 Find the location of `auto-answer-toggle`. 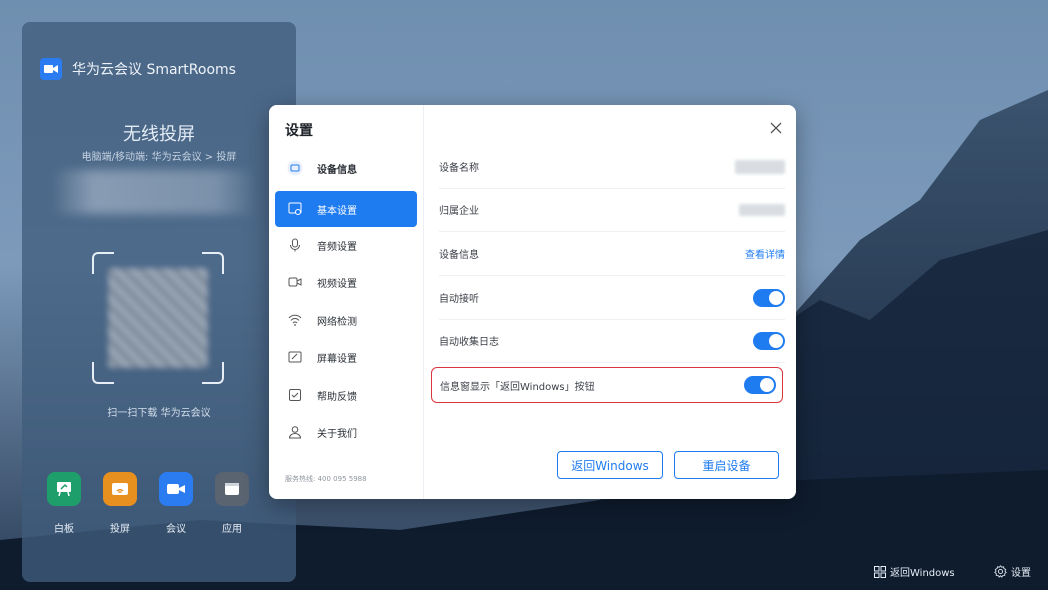

auto-answer-toggle is located at coordinates (769, 297).